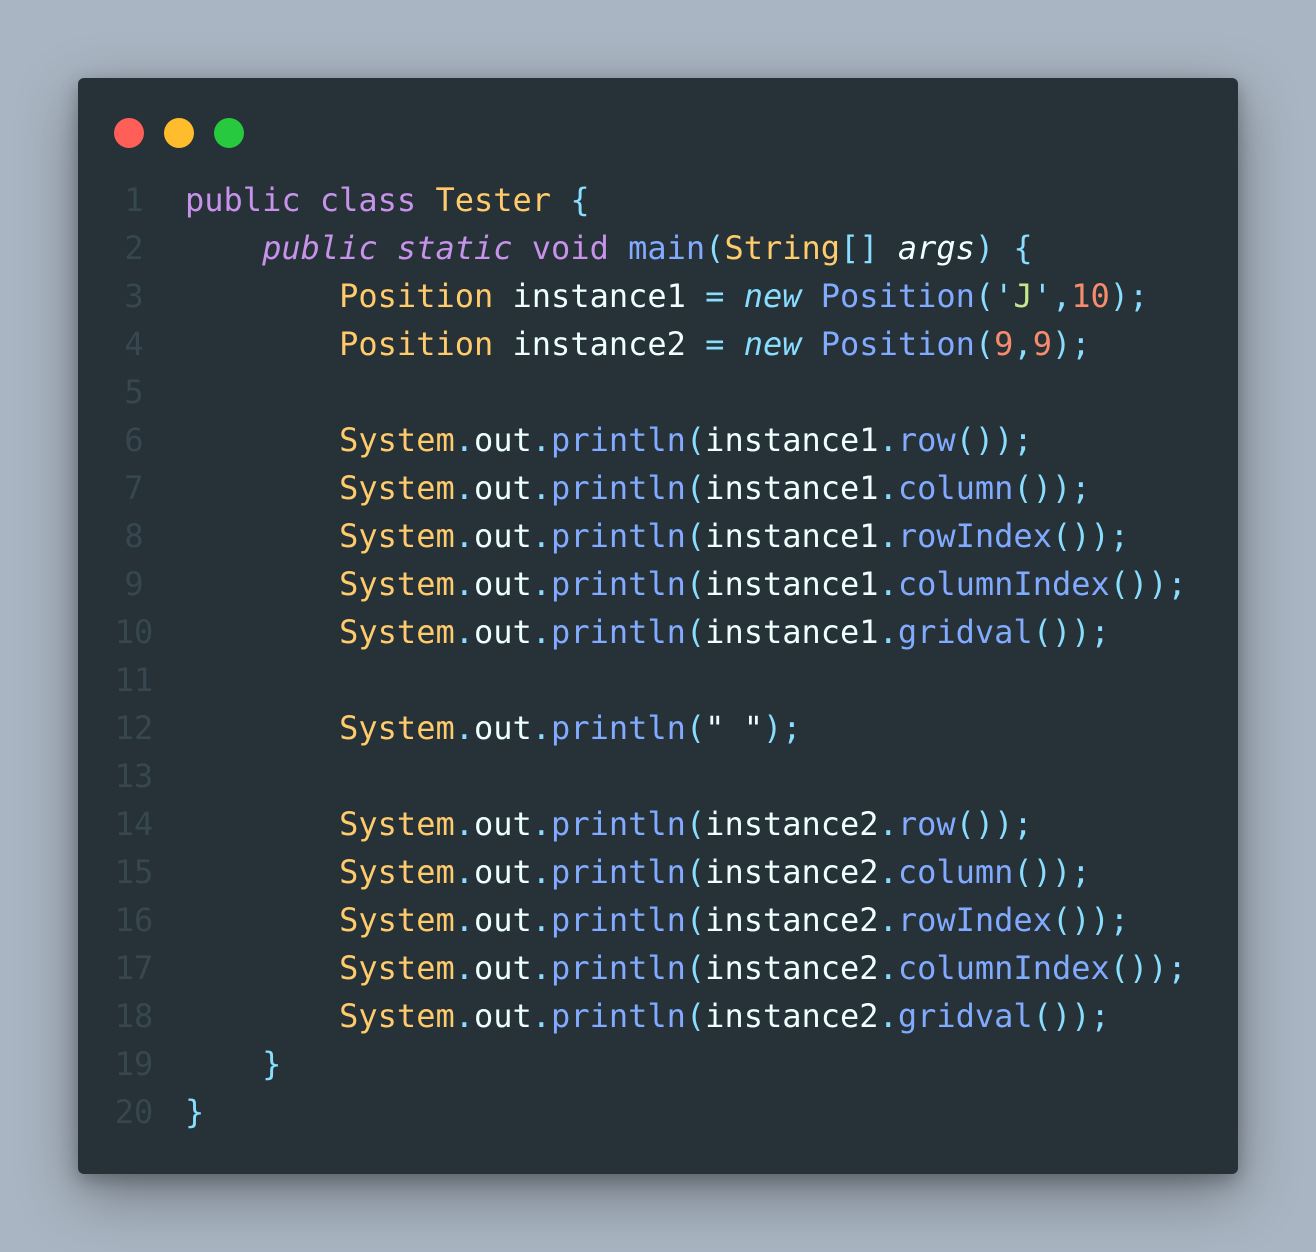  Describe the element at coordinates (454, 248) in the screenshot. I see `code-token: static` at that location.